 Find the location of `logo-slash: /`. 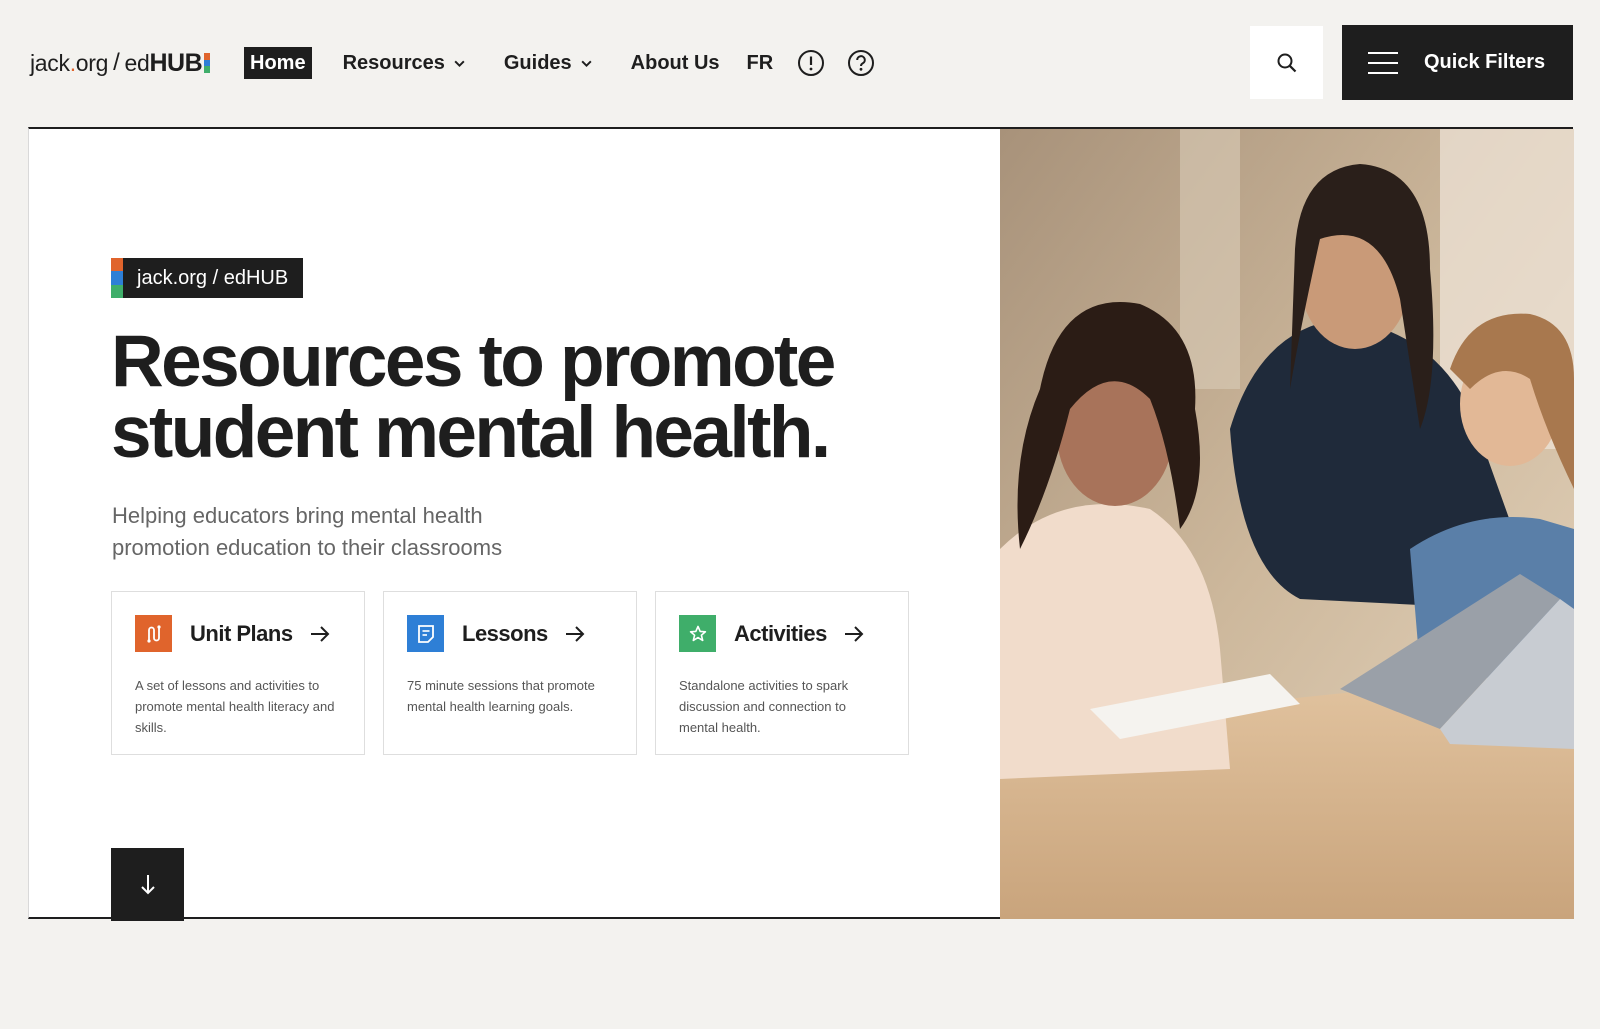

logo-slash: / is located at coordinates (116, 62).